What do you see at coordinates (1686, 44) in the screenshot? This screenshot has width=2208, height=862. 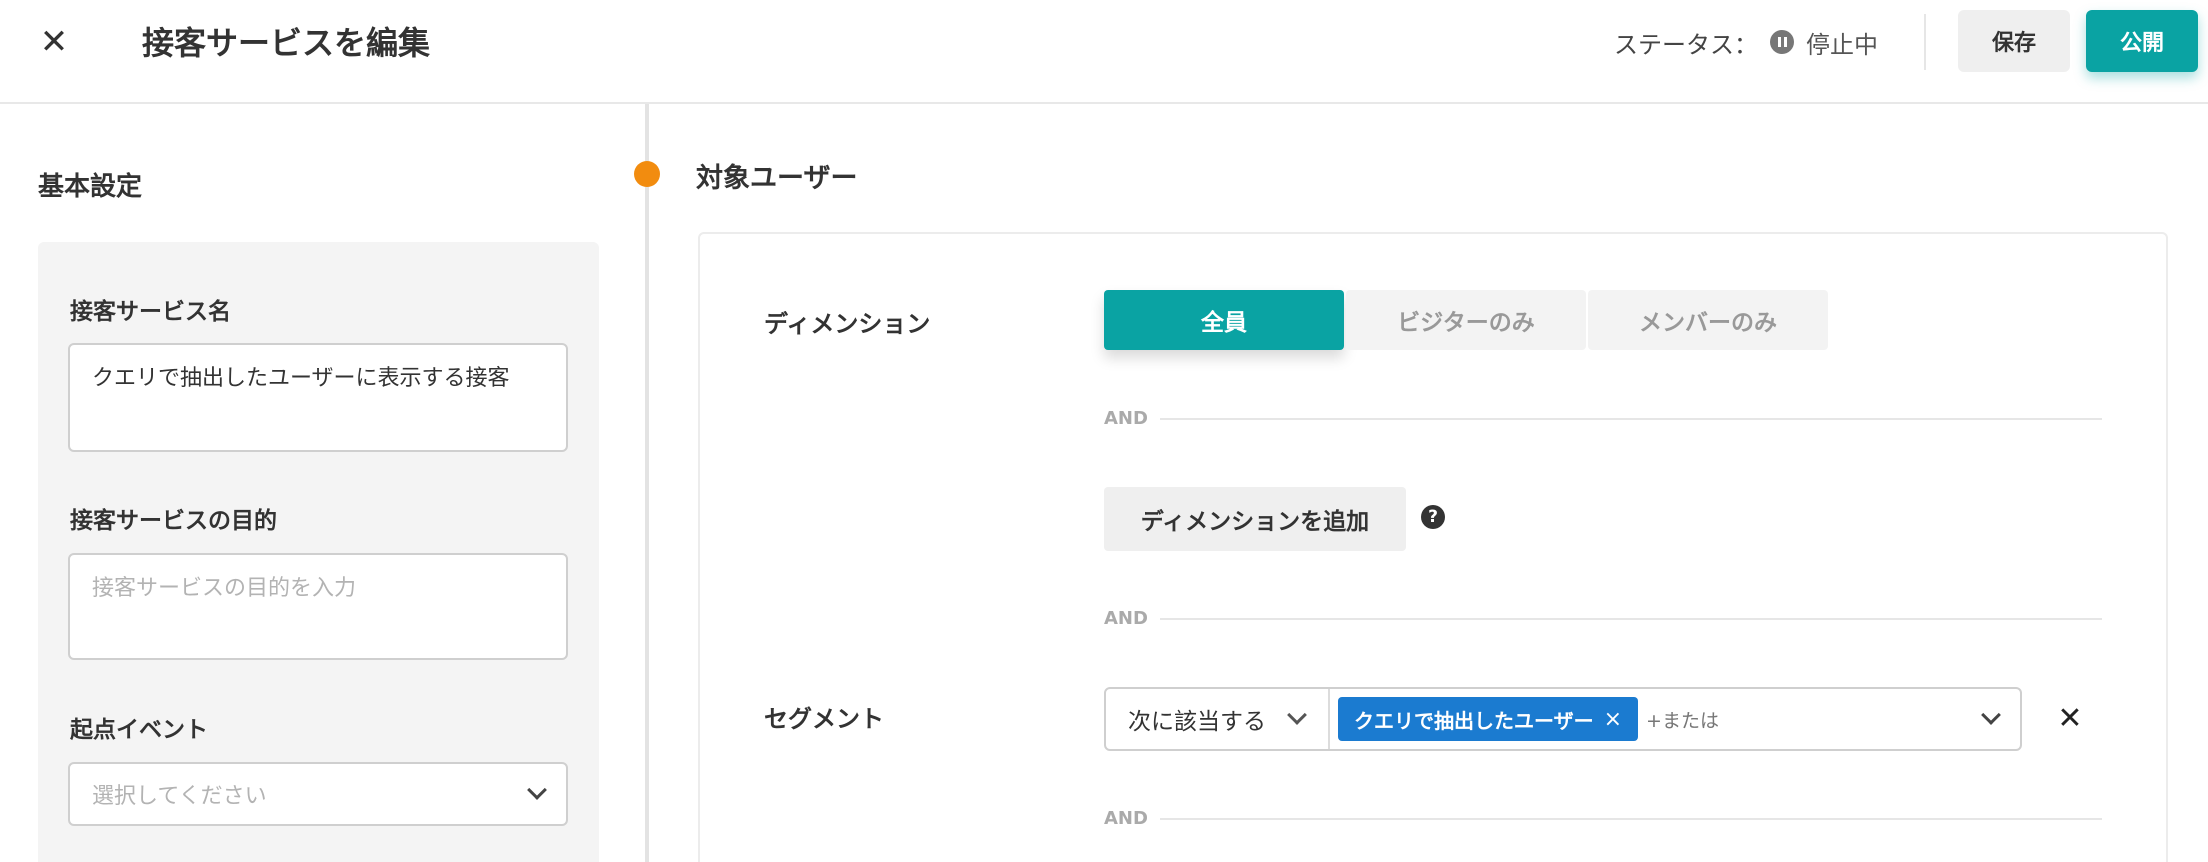 I see `status-label: ステータス：` at bounding box center [1686, 44].